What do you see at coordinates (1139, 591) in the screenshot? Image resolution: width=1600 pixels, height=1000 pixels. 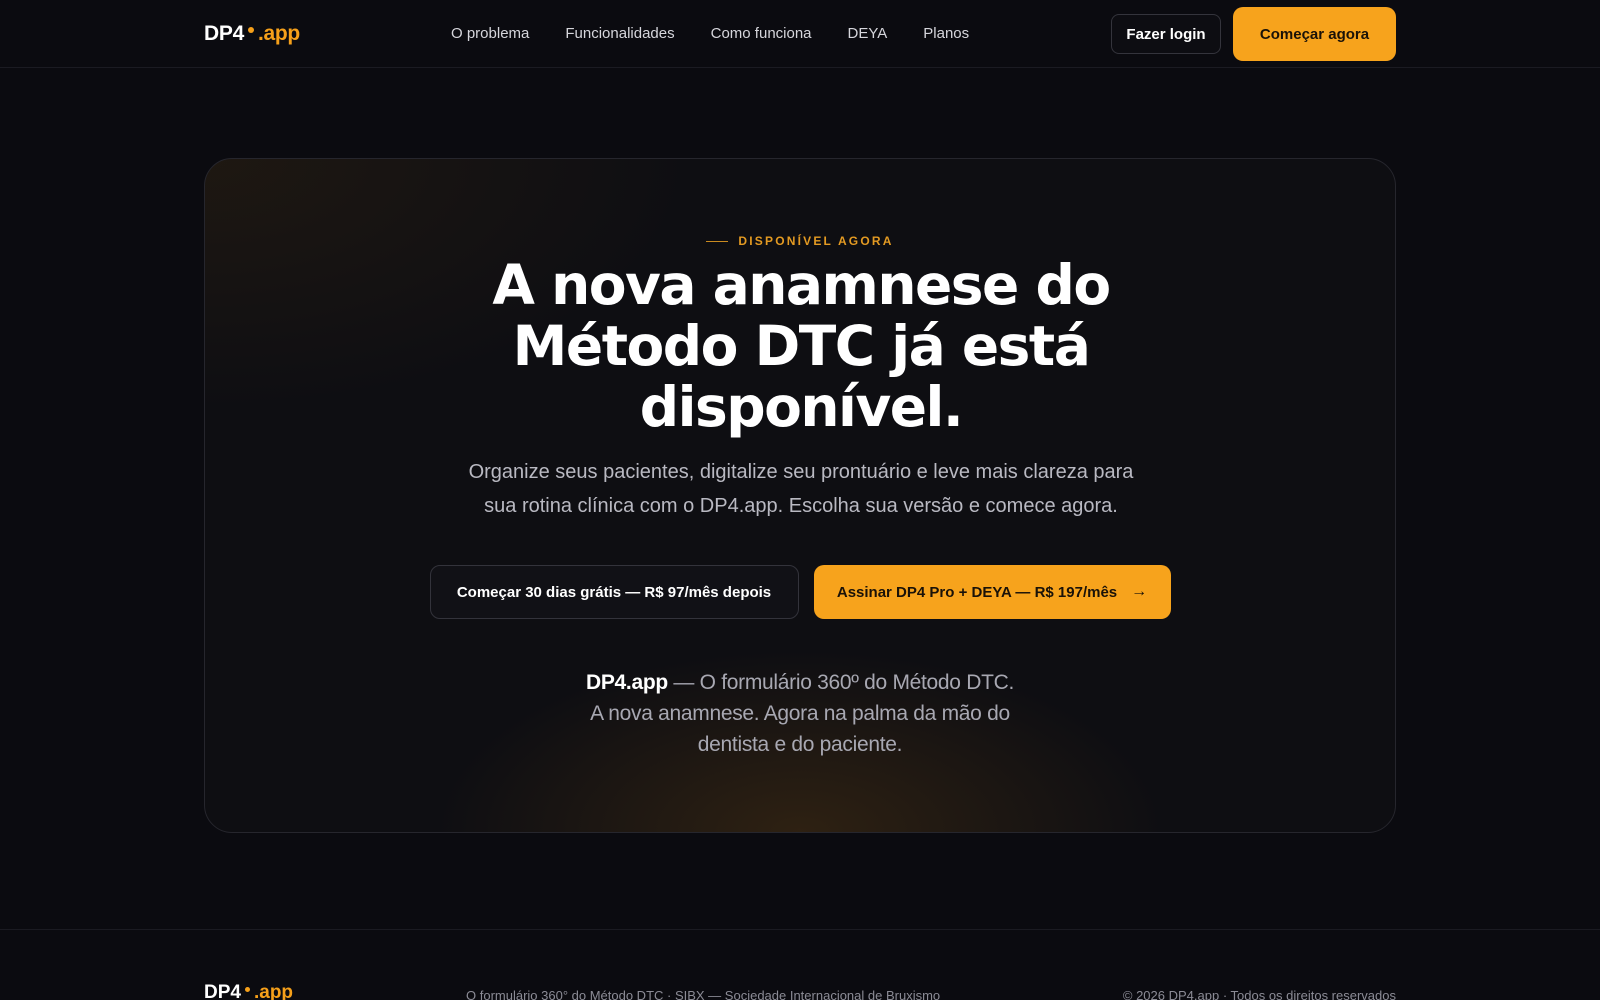 I see `arrow-right-icon: →` at bounding box center [1139, 591].